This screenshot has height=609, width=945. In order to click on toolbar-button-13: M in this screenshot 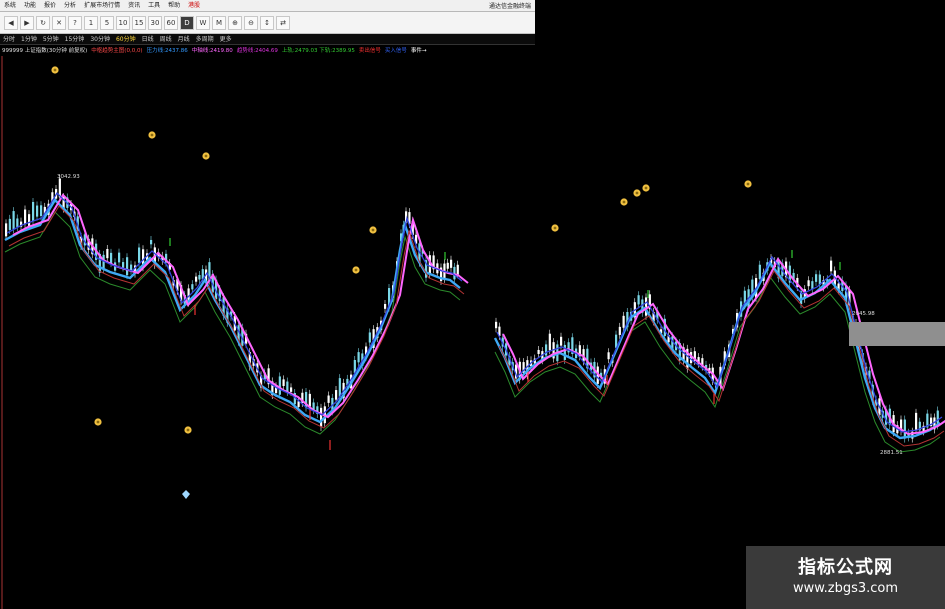, I will do `click(219, 22)`.